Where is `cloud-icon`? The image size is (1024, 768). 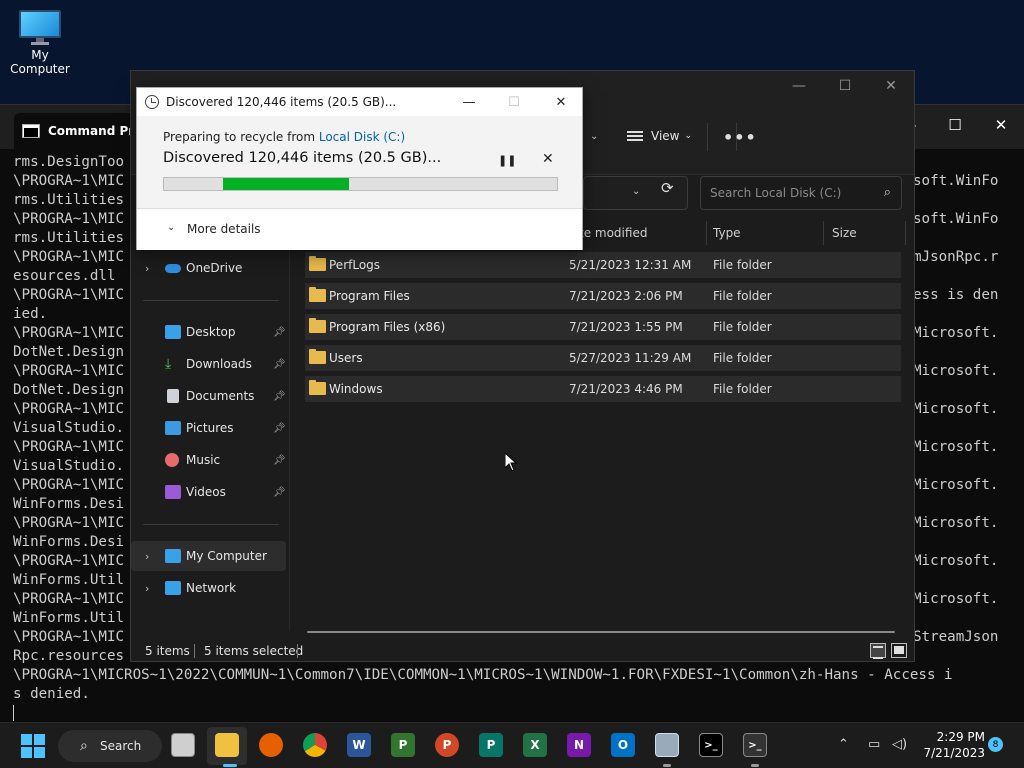
cloud-icon is located at coordinates (173, 268).